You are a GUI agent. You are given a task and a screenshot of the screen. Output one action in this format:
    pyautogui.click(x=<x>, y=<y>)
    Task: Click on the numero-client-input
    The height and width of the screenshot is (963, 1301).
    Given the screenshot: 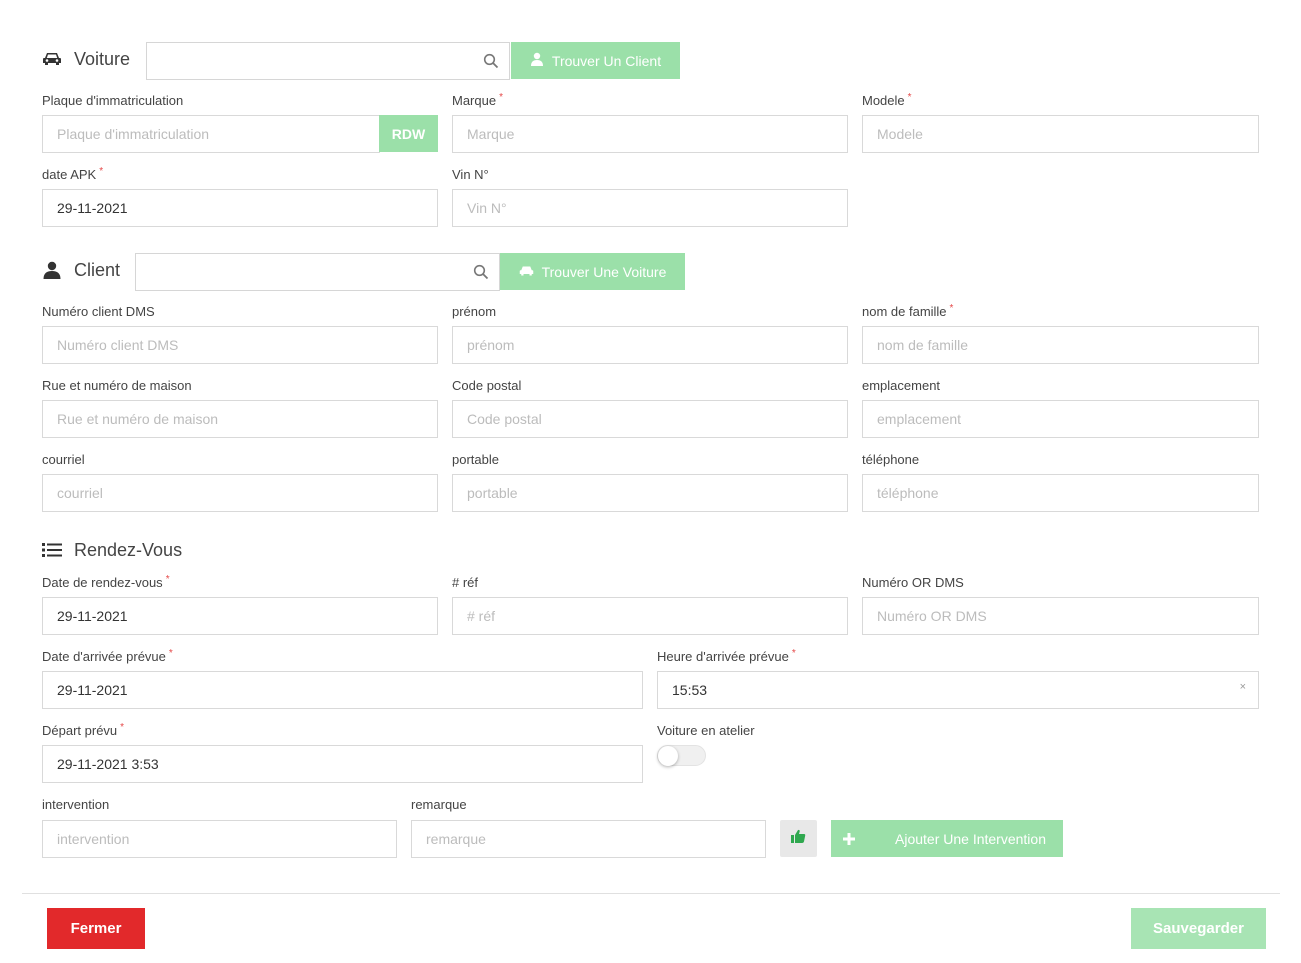 What is the action you would take?
    pyautogui.click(x=240, y=345)
    